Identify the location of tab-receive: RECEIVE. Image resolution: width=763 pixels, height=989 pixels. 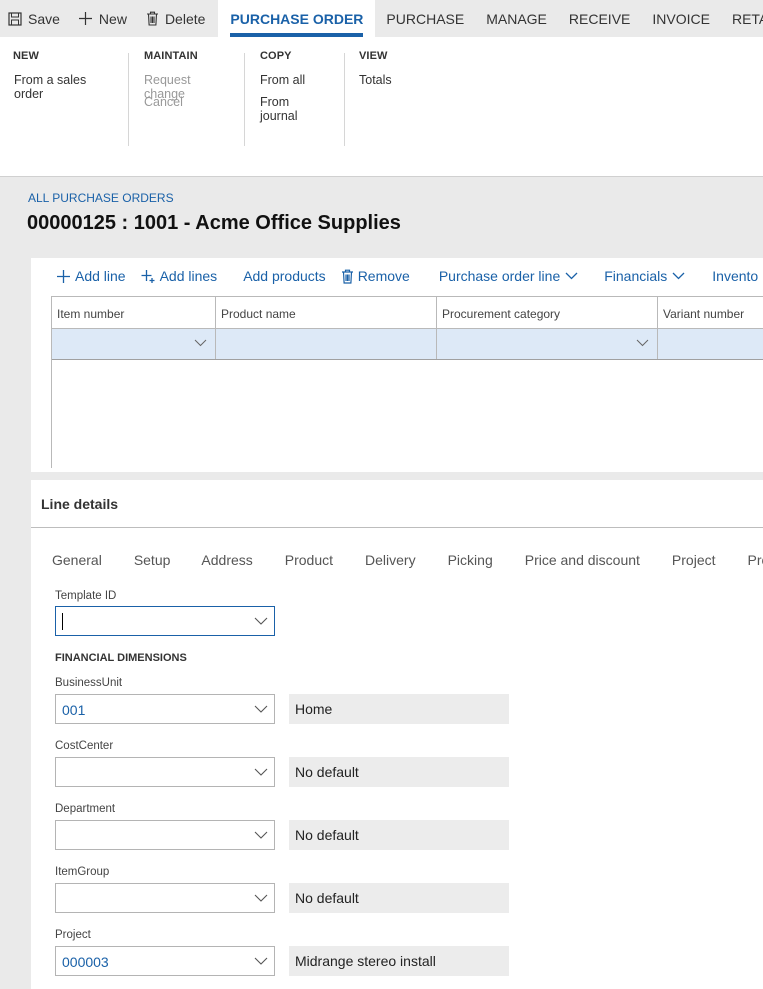
(599, 18).